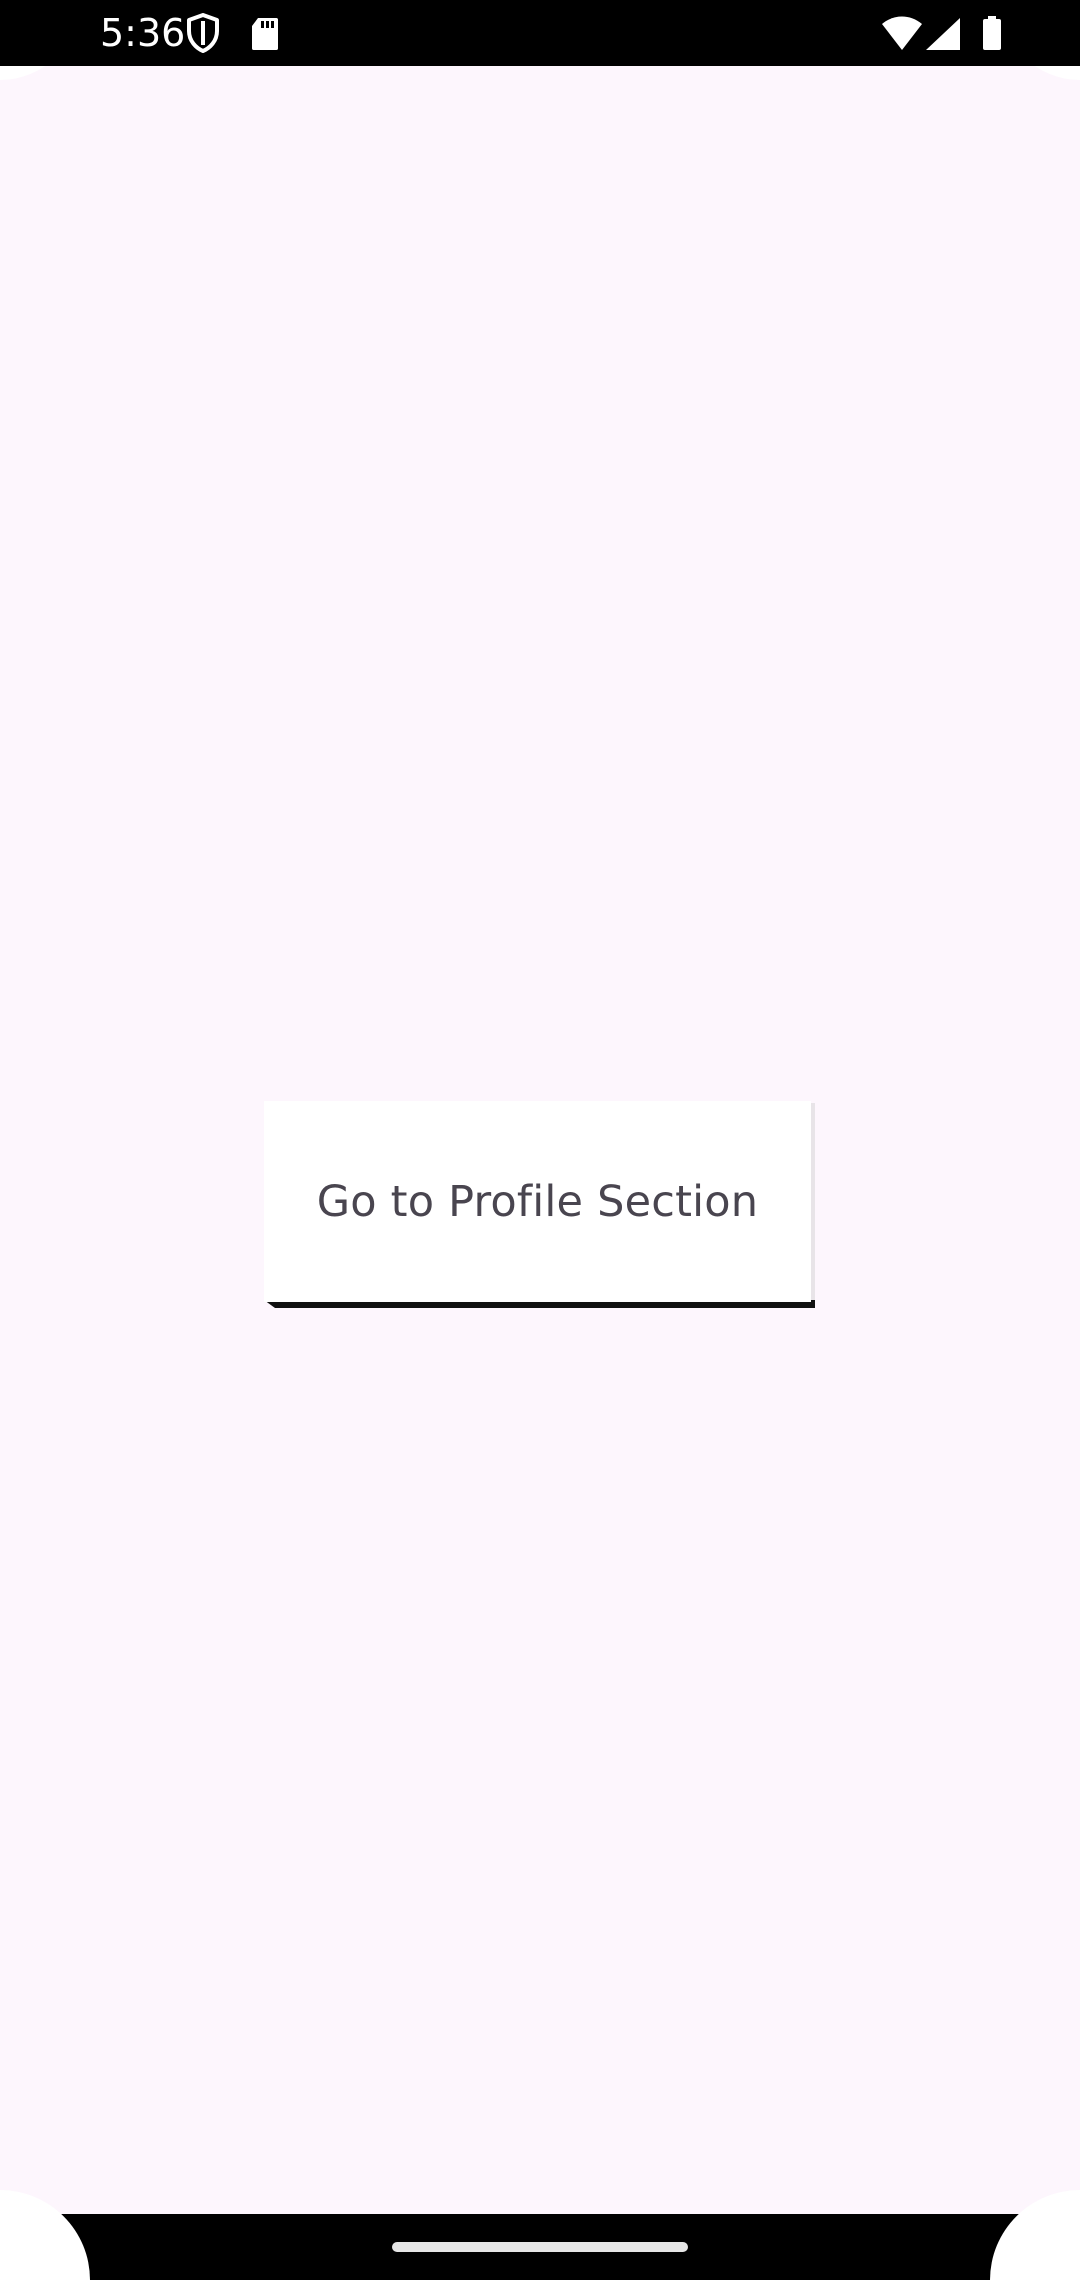 This screenshot has height=2280, width=1080. What do you see at coordinates (143, 33) in the screenshot?
I see `status-time: 5:36` at bounding box center [143, 33].